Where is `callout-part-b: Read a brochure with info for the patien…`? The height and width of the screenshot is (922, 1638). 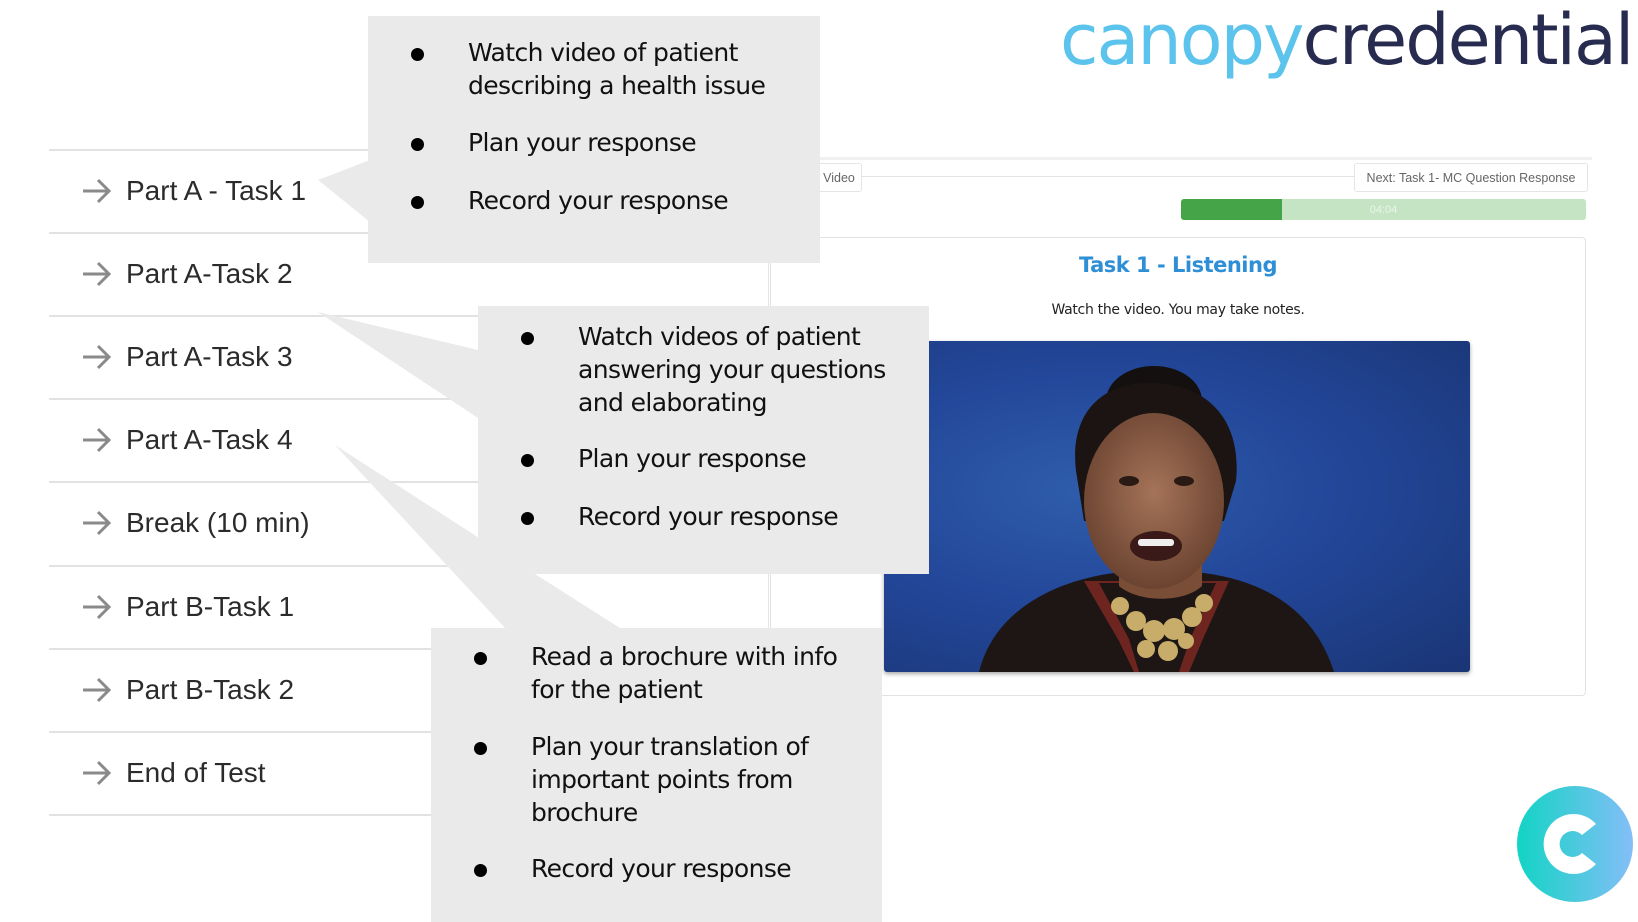 callout-part-b: Read a brochure with info for the patien… is located at coordinates (656, 775).